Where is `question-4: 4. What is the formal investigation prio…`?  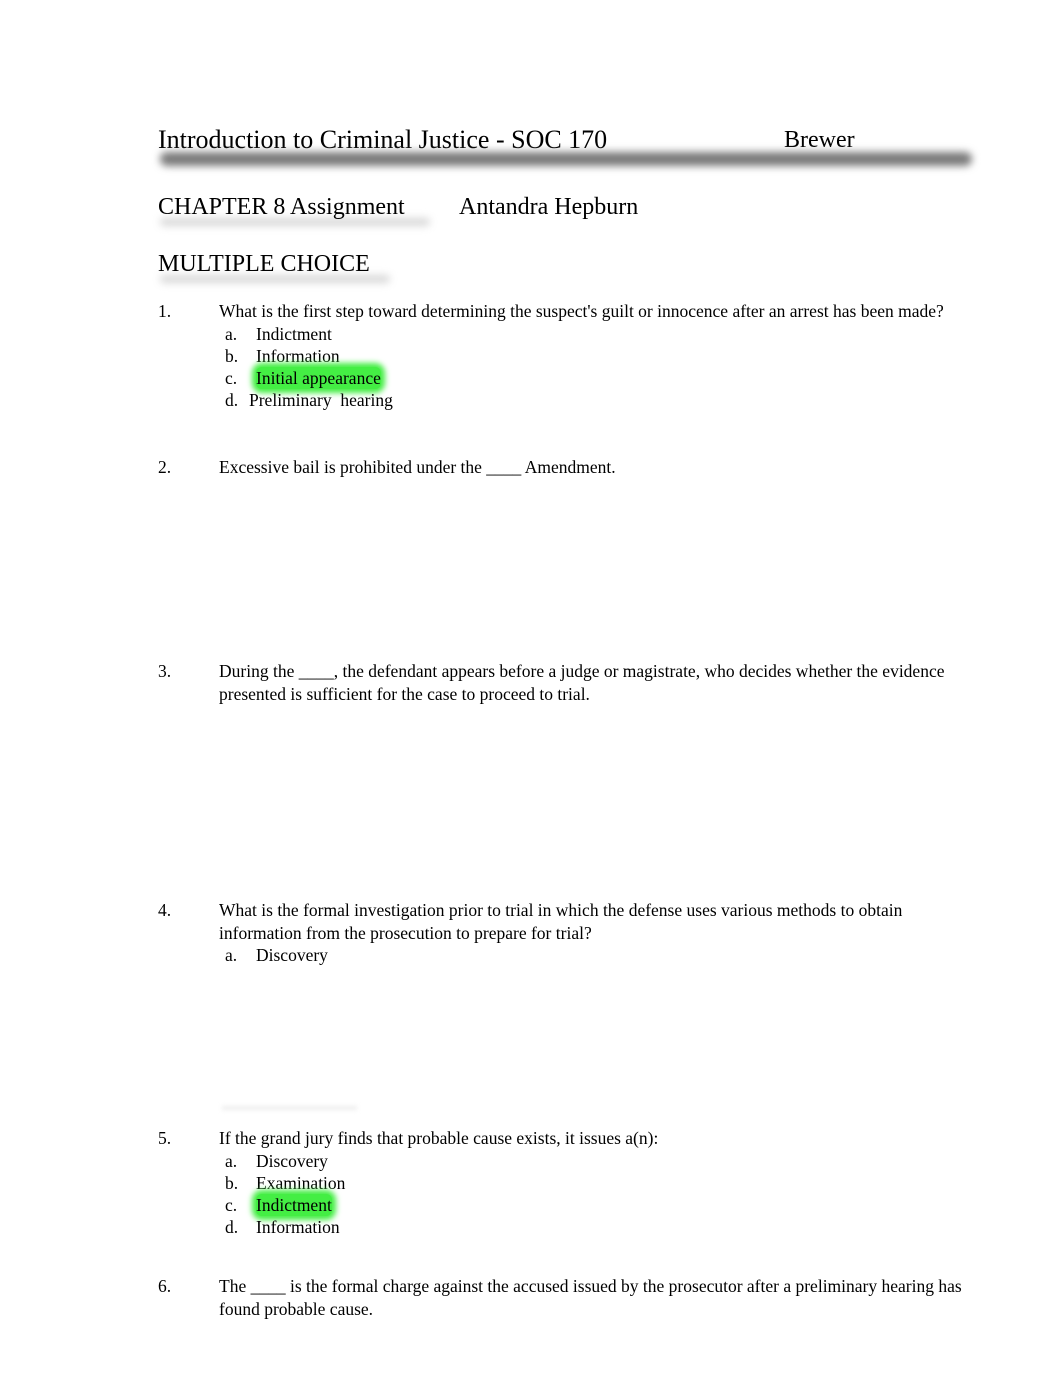
question-4: 4. What is the formal investigation prio… is located at coordinates (568, 932).